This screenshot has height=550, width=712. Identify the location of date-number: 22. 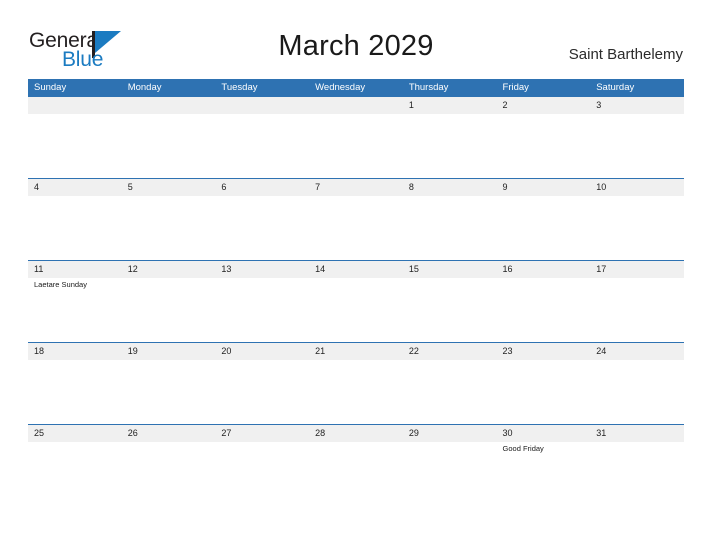
(450, 351).